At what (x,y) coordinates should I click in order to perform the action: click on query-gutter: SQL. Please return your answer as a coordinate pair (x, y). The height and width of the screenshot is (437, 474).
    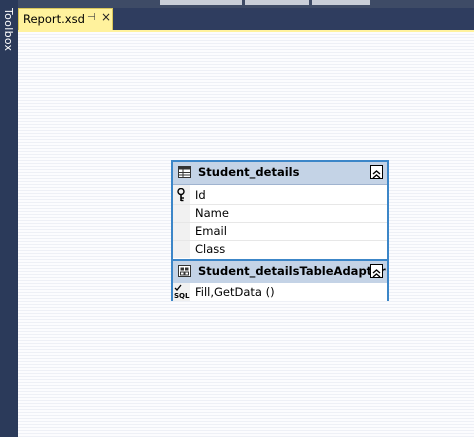
    Looking at the image, I should click on (181, 292).